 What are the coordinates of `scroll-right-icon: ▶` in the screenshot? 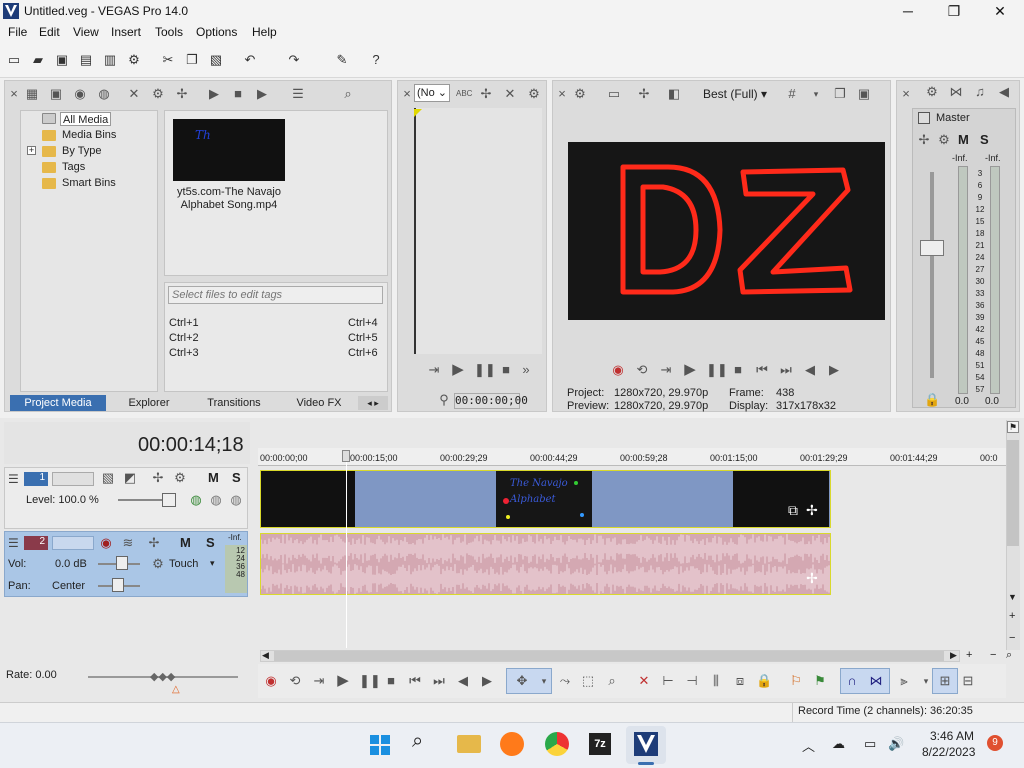 It's located at (953, 655).